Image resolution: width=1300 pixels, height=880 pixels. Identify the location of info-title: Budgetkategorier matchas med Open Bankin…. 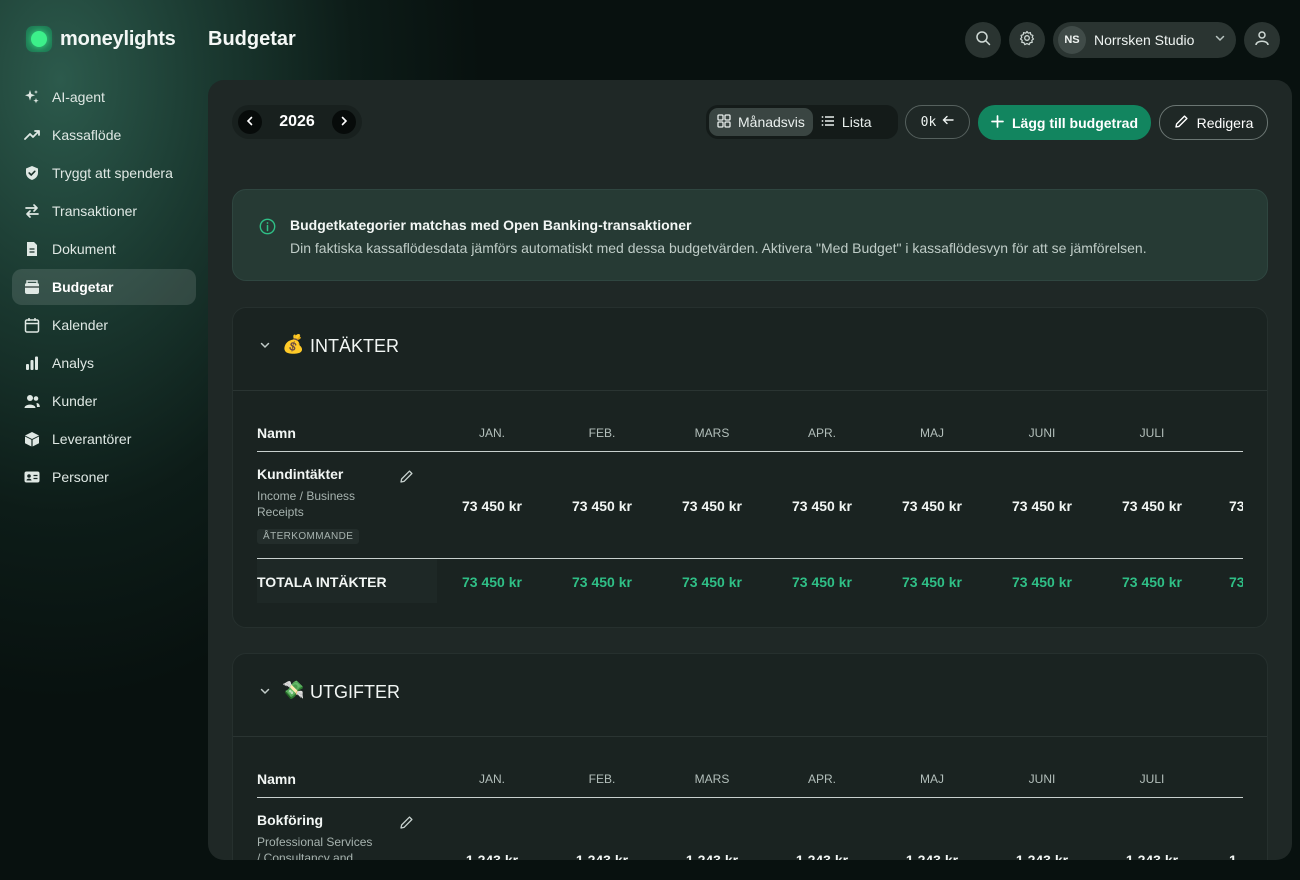
(491, 225).